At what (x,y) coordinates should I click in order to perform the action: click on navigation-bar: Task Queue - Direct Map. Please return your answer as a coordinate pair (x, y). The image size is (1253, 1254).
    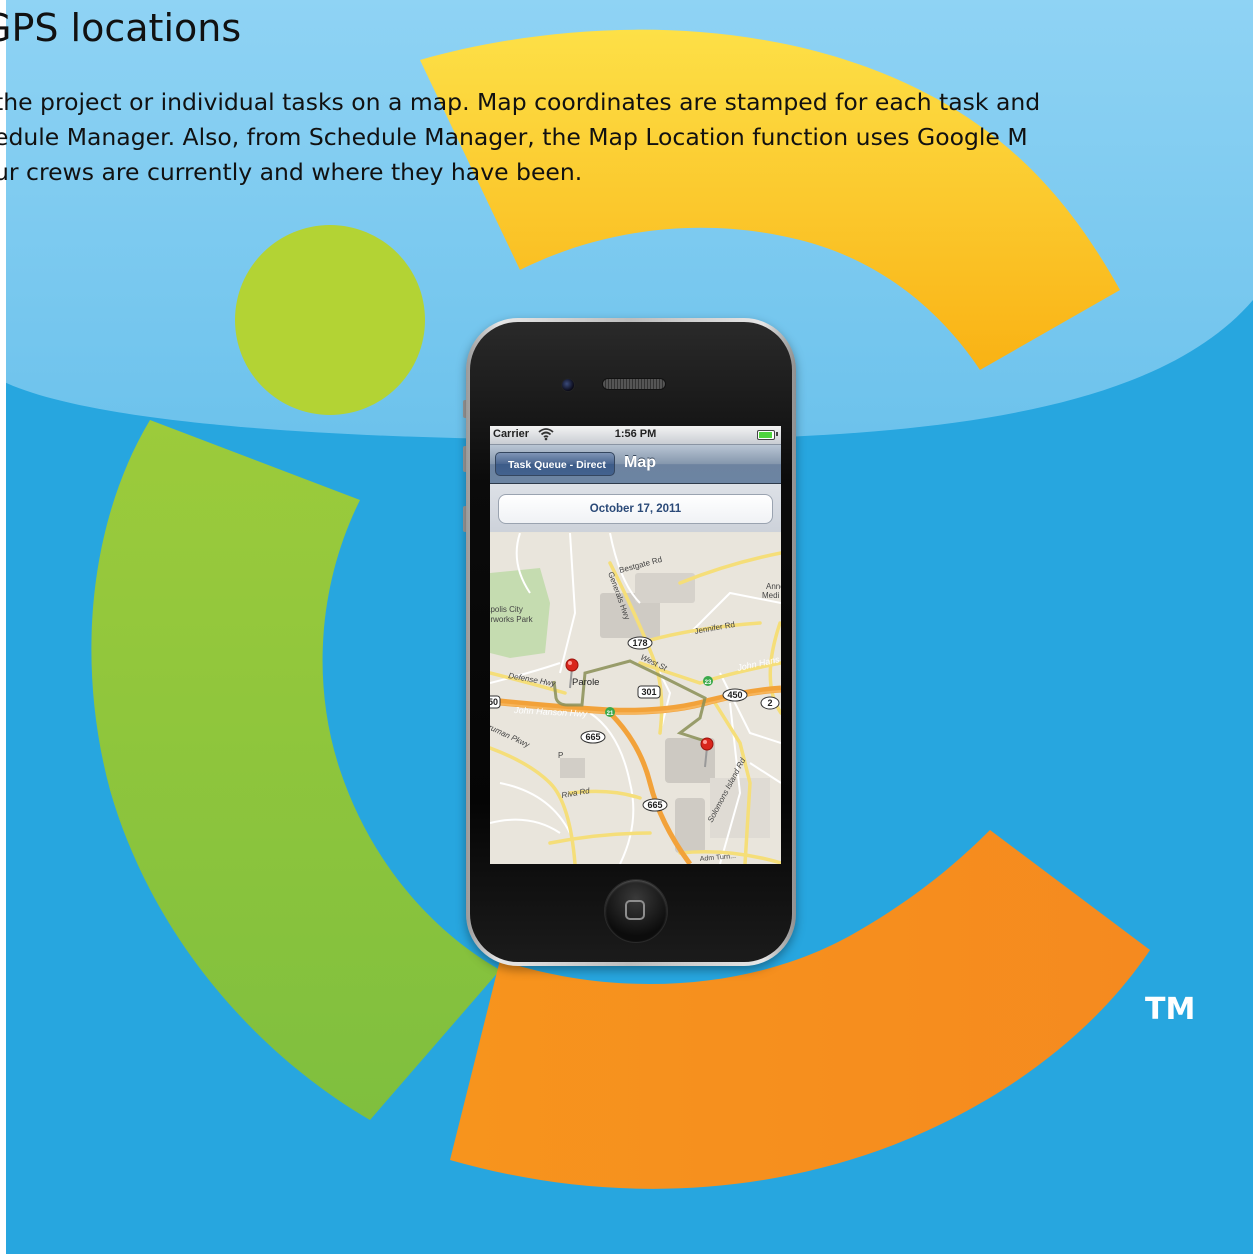
    Looking at the image, I should click on (635, 464).